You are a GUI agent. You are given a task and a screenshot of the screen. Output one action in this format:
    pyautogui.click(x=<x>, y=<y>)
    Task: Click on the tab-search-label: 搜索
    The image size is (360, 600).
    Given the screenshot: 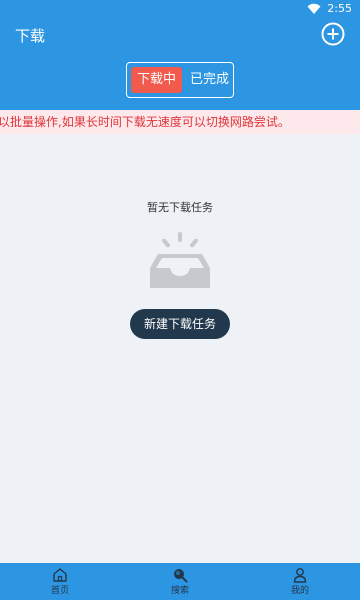 What is the action you would take?
    pyautogui.click(x=179, y=591)
    